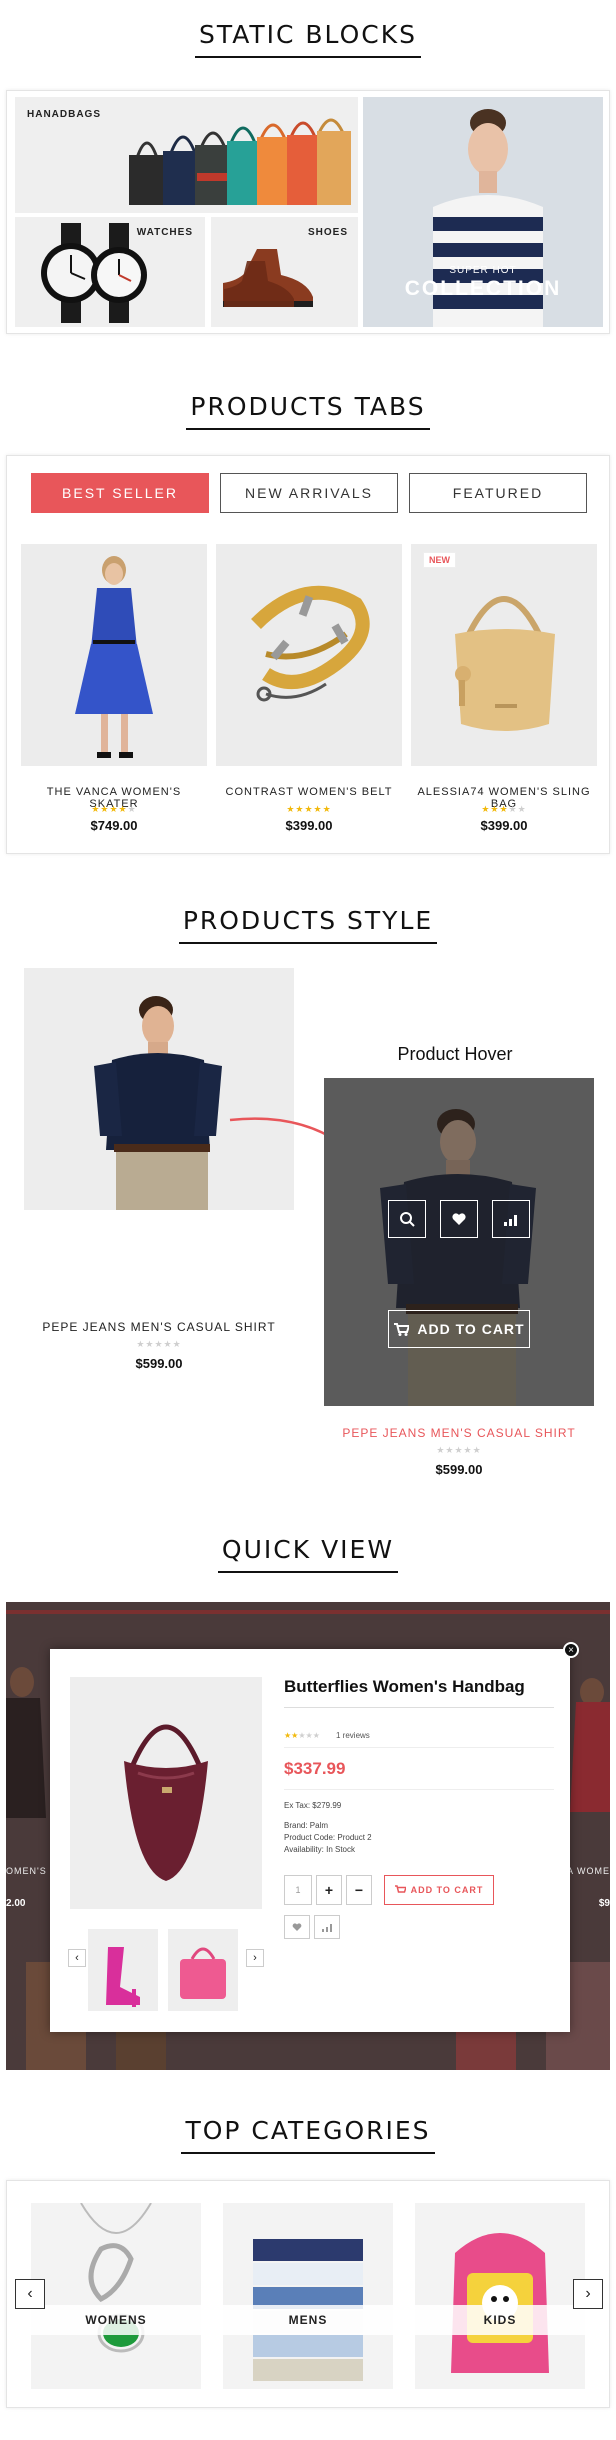  What do you see at coordinates (268, 278) in the screenshot?
I see `shoes-image` at bounding box center [268, 278].